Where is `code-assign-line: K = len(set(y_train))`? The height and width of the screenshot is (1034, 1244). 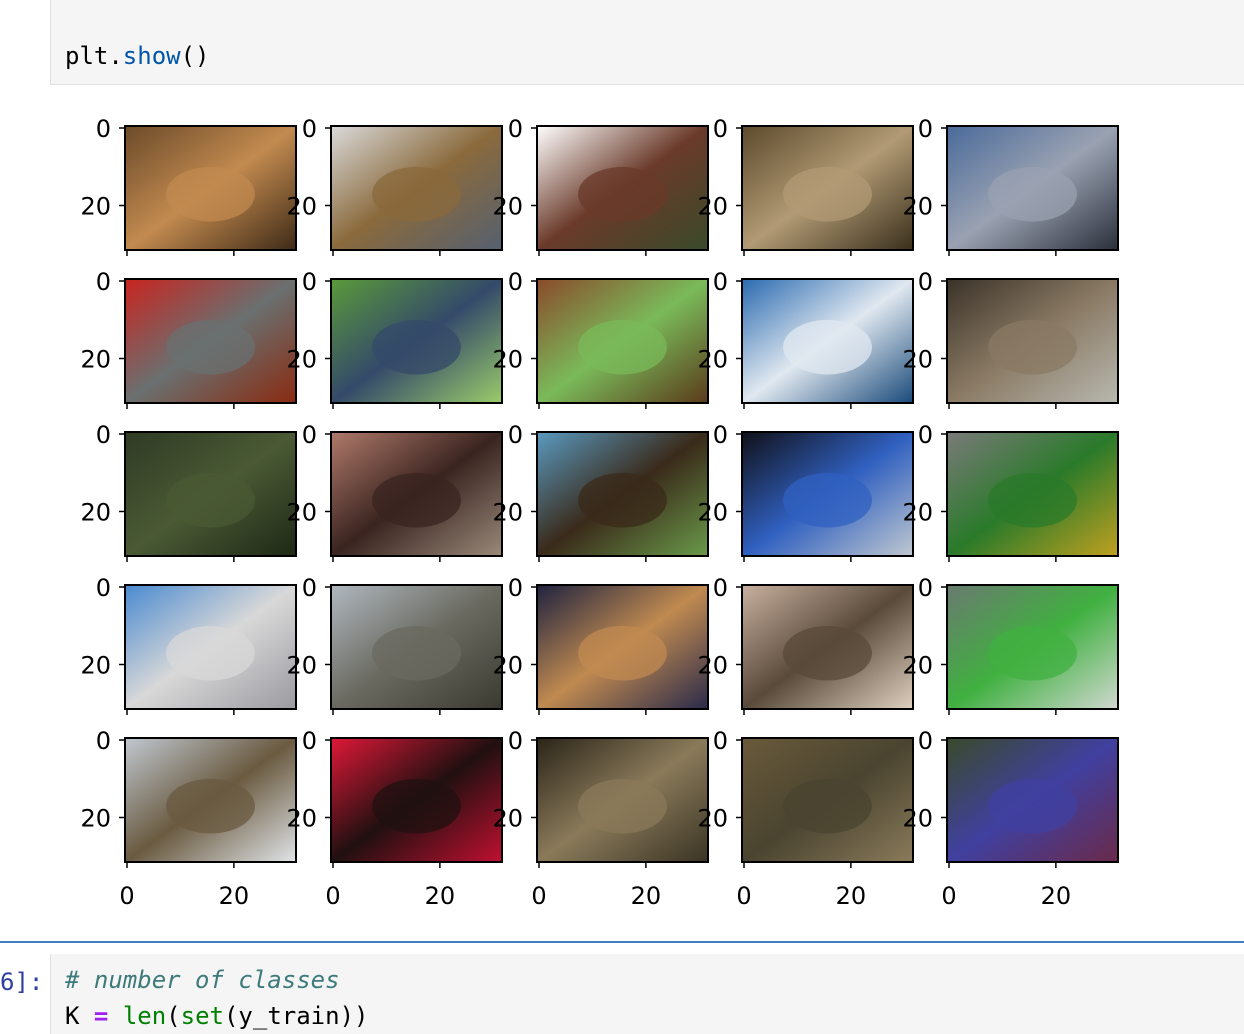
code-assign-line: K = len(set(y_train)) is located at coordinates (216, 1016).